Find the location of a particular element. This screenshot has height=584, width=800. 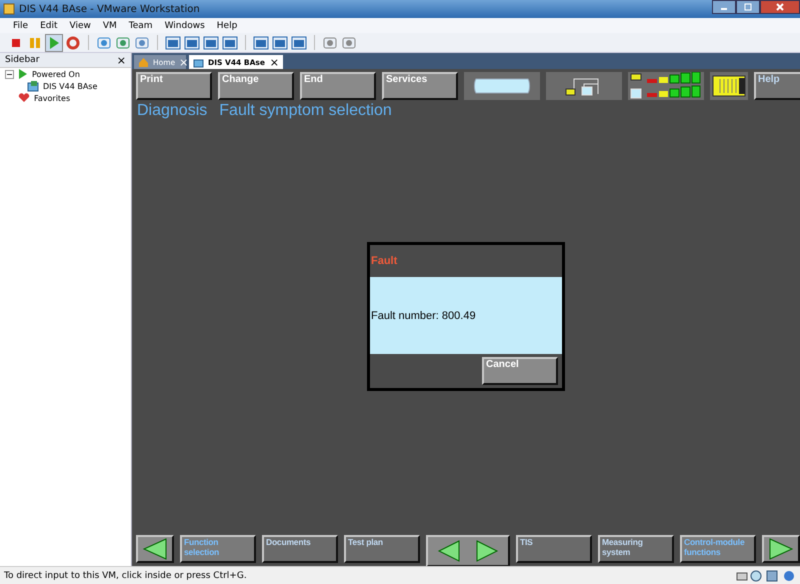

menu-item: View is located at coordinates (80, 25).